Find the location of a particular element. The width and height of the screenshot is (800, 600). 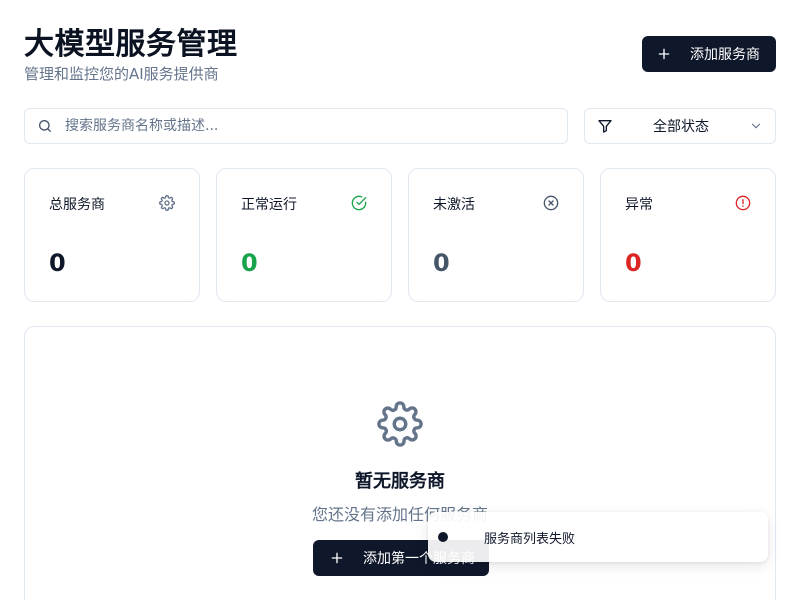

alert-circle-icon is located at coordinates (743, 203).